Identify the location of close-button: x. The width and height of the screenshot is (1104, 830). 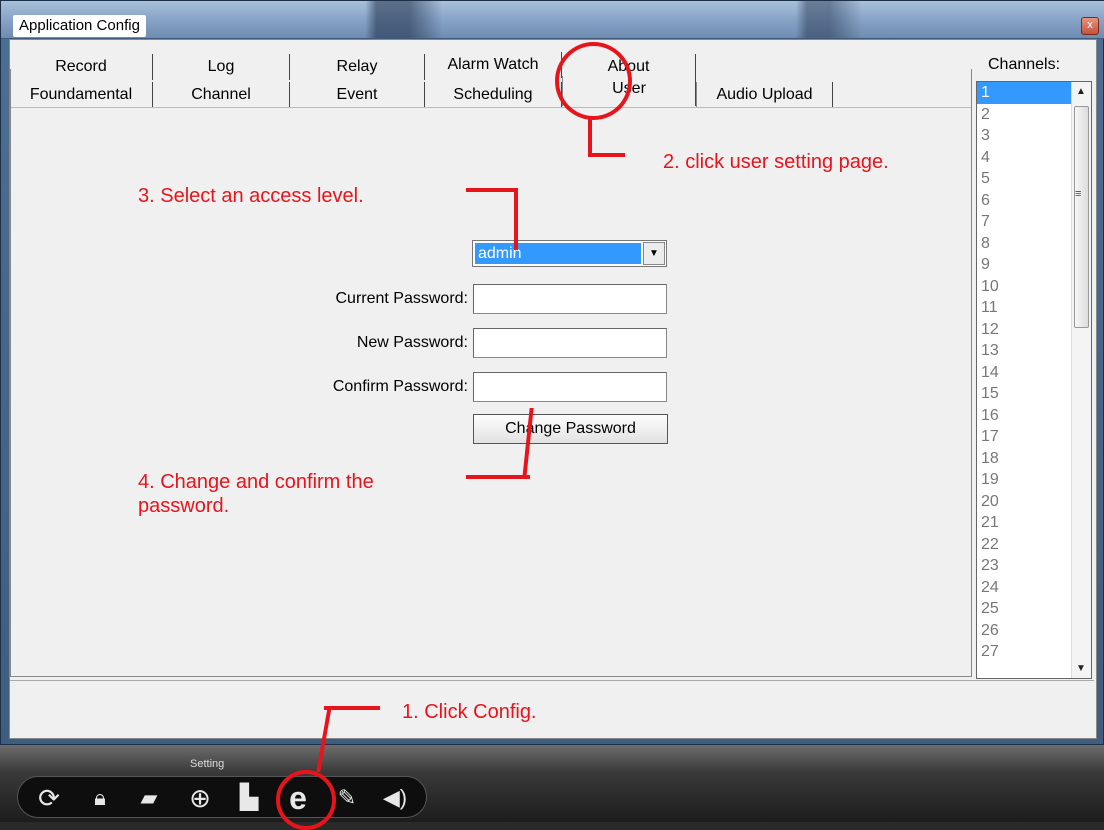
(1090, 26).